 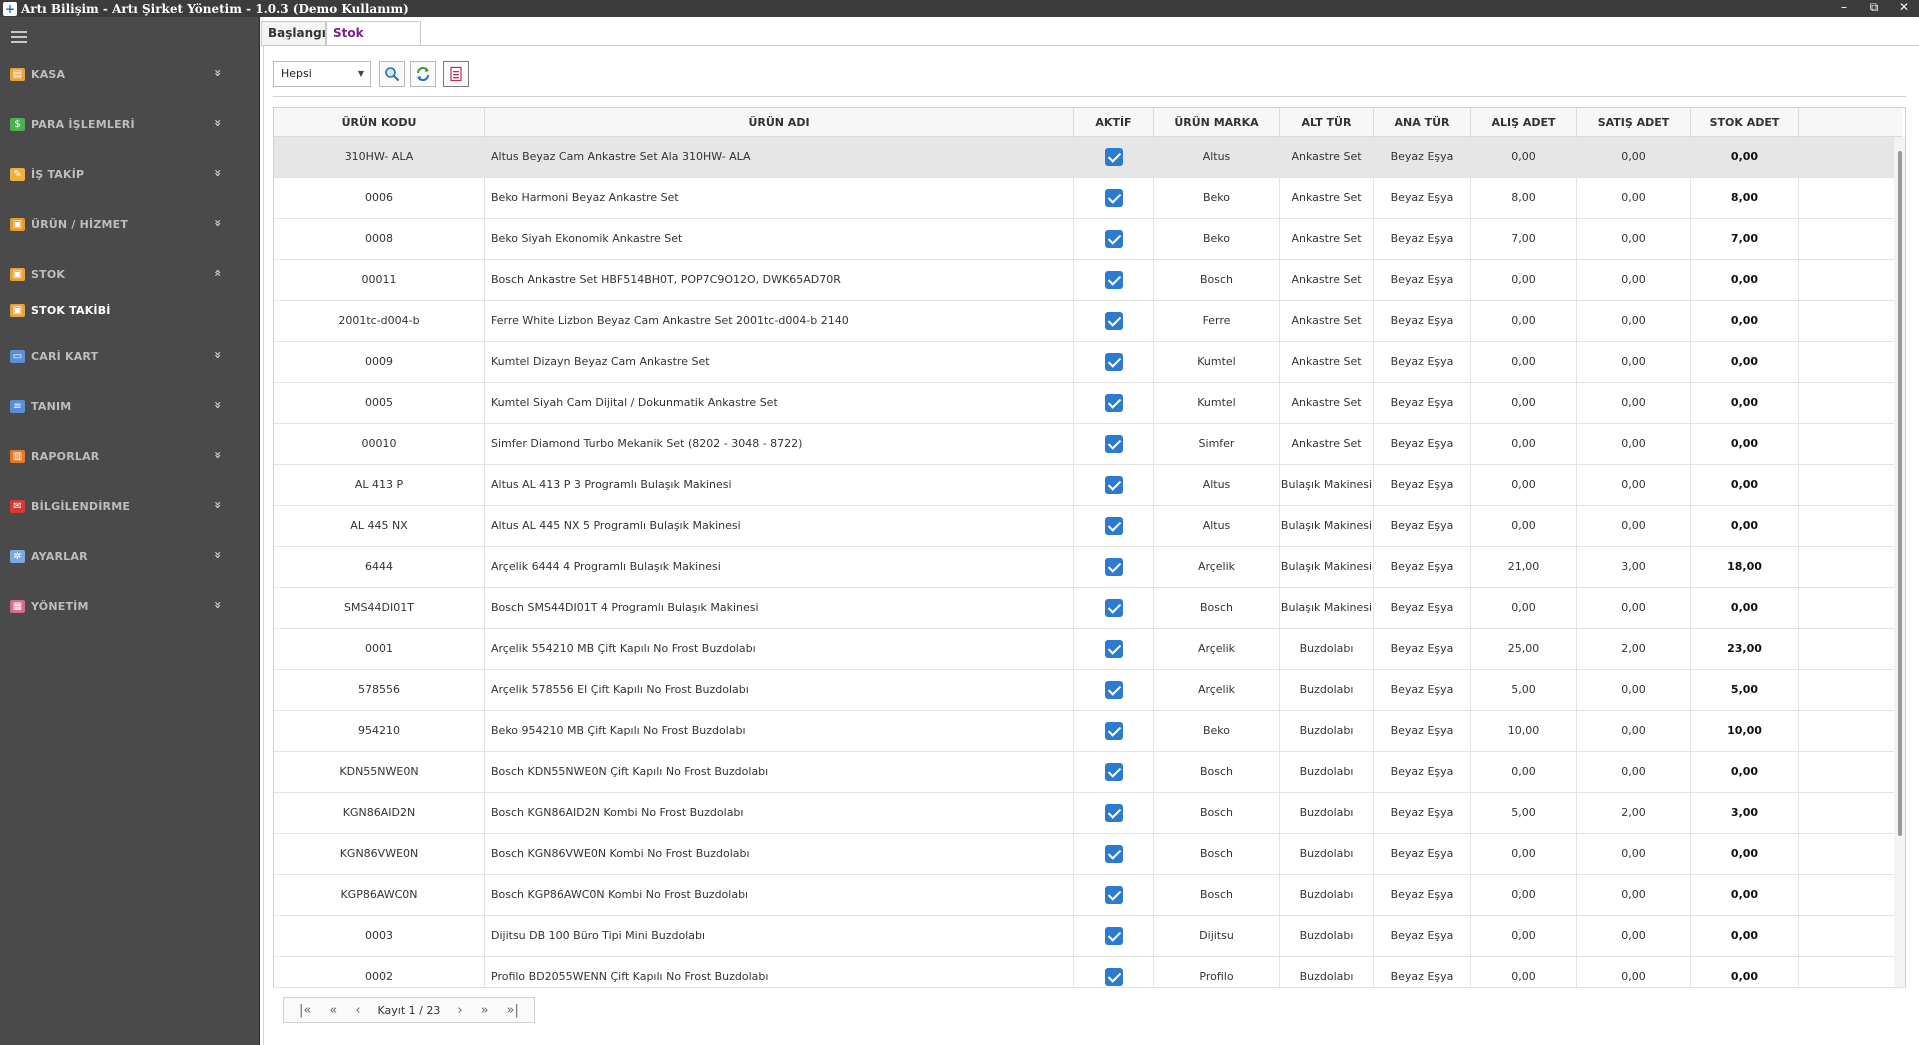 What do you see at coordinates (71, 310) in the screenshot?
I see `sidebar-item-label: STOK TAKİBİ` at bounding box center [71, 310].